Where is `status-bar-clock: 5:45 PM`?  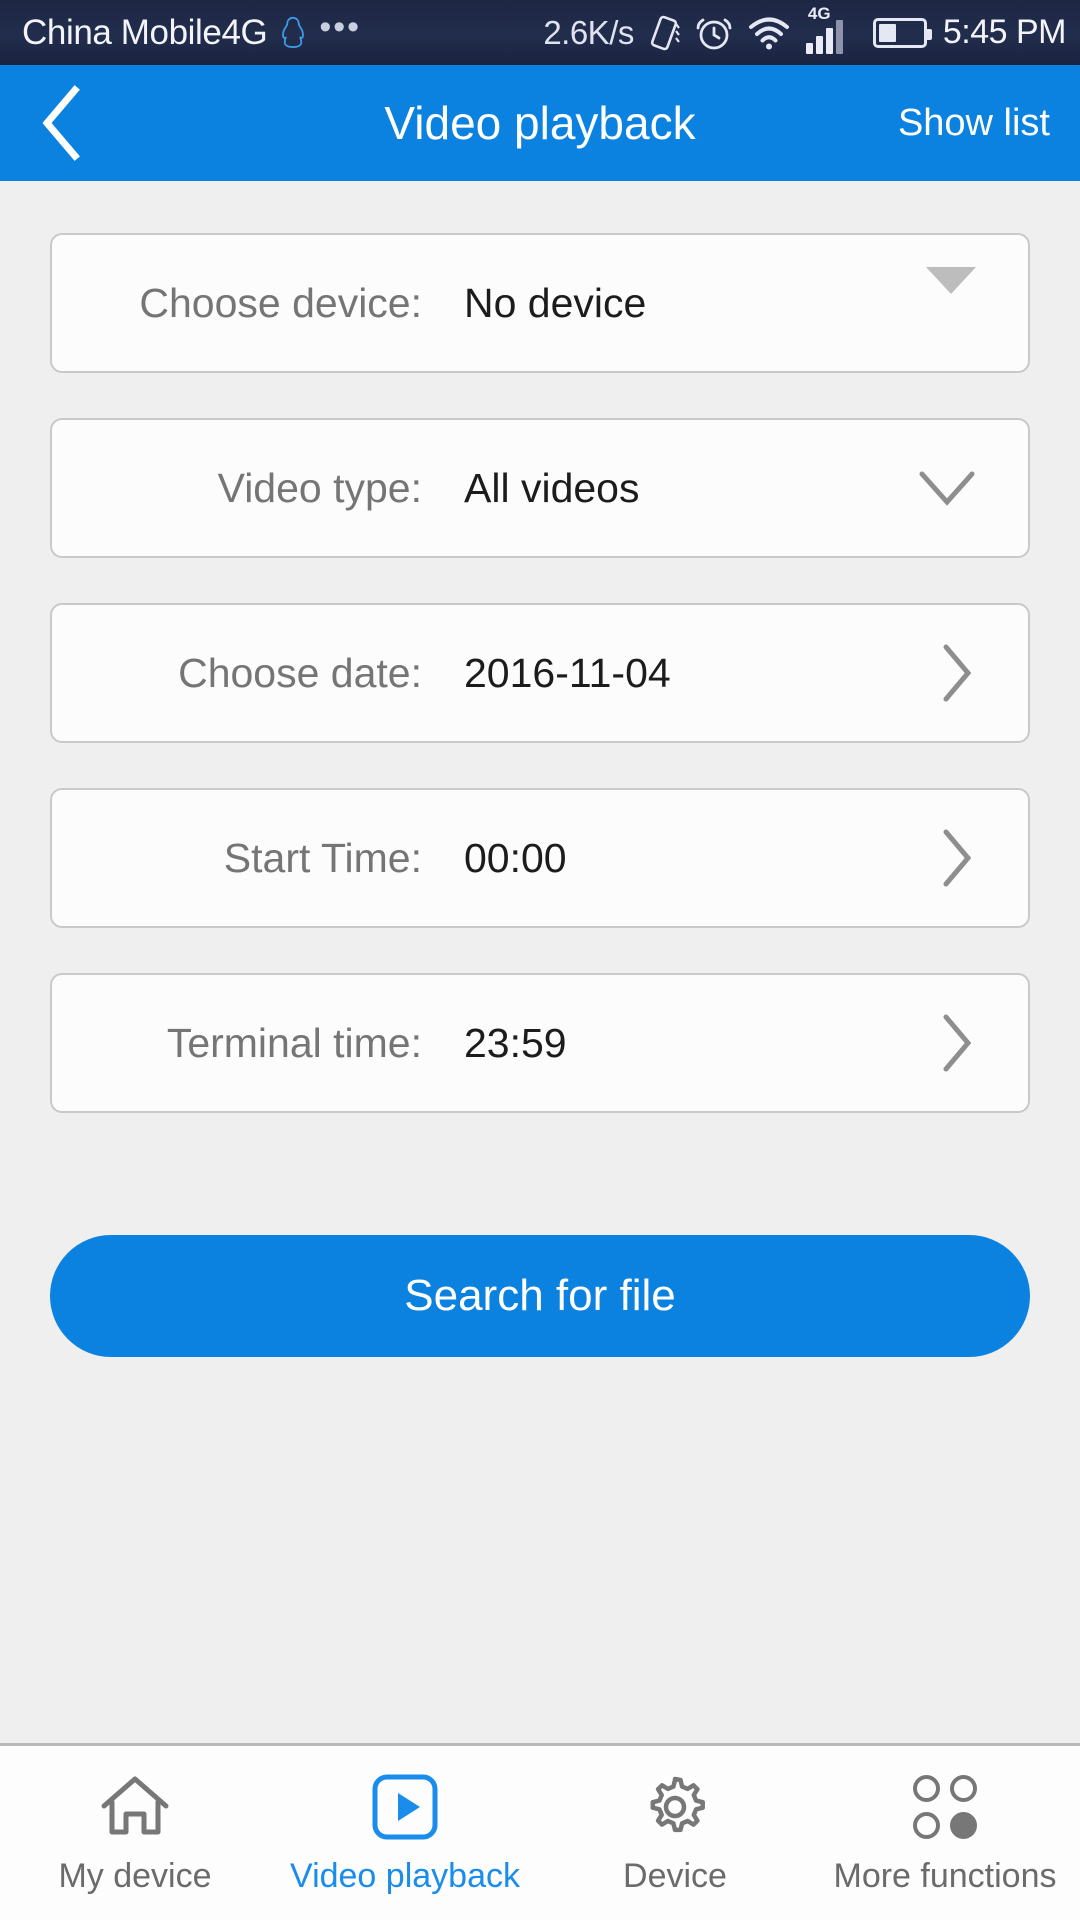
status-bar-clock: 5:45 PM is located at coordinates (1004, 32).